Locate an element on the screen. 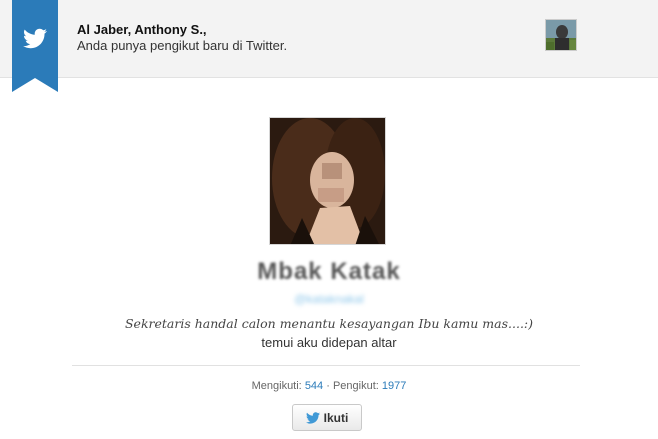 Image resolution: width=658 pixels, height=439 pixels. following-label: Mengikuti: is located at coordinates (276, 386).